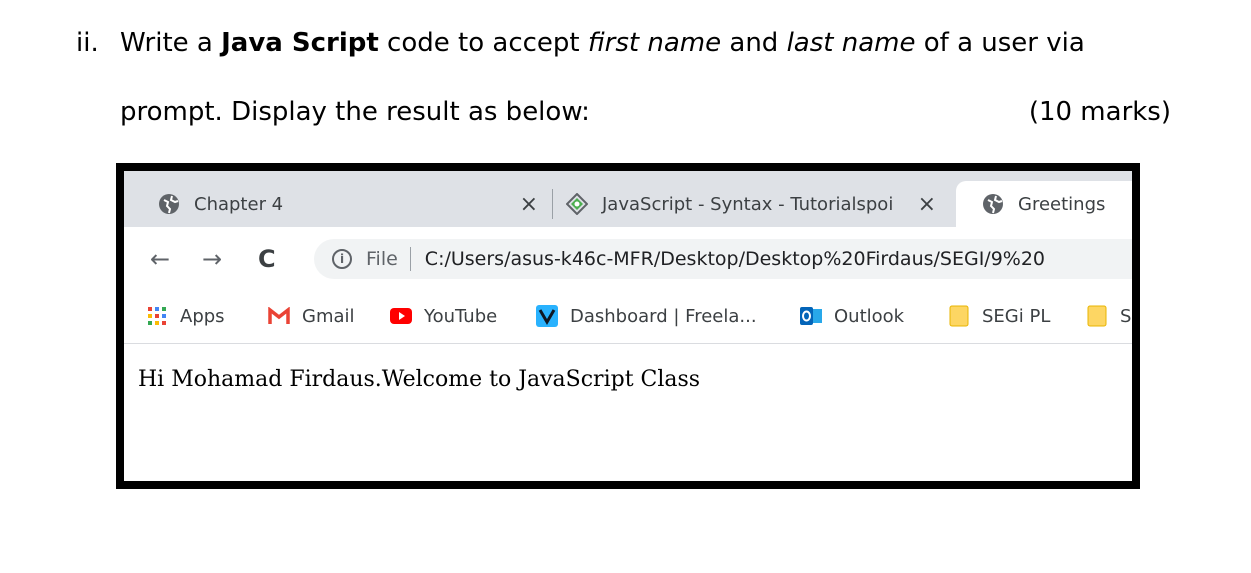 Image resolution: width=1251 pixels, height=573 pixels. What do you see at coordinates (1126, 316) in the screenshot?
I see `bookmark-label: SE` at bounding box center [1126, 316].